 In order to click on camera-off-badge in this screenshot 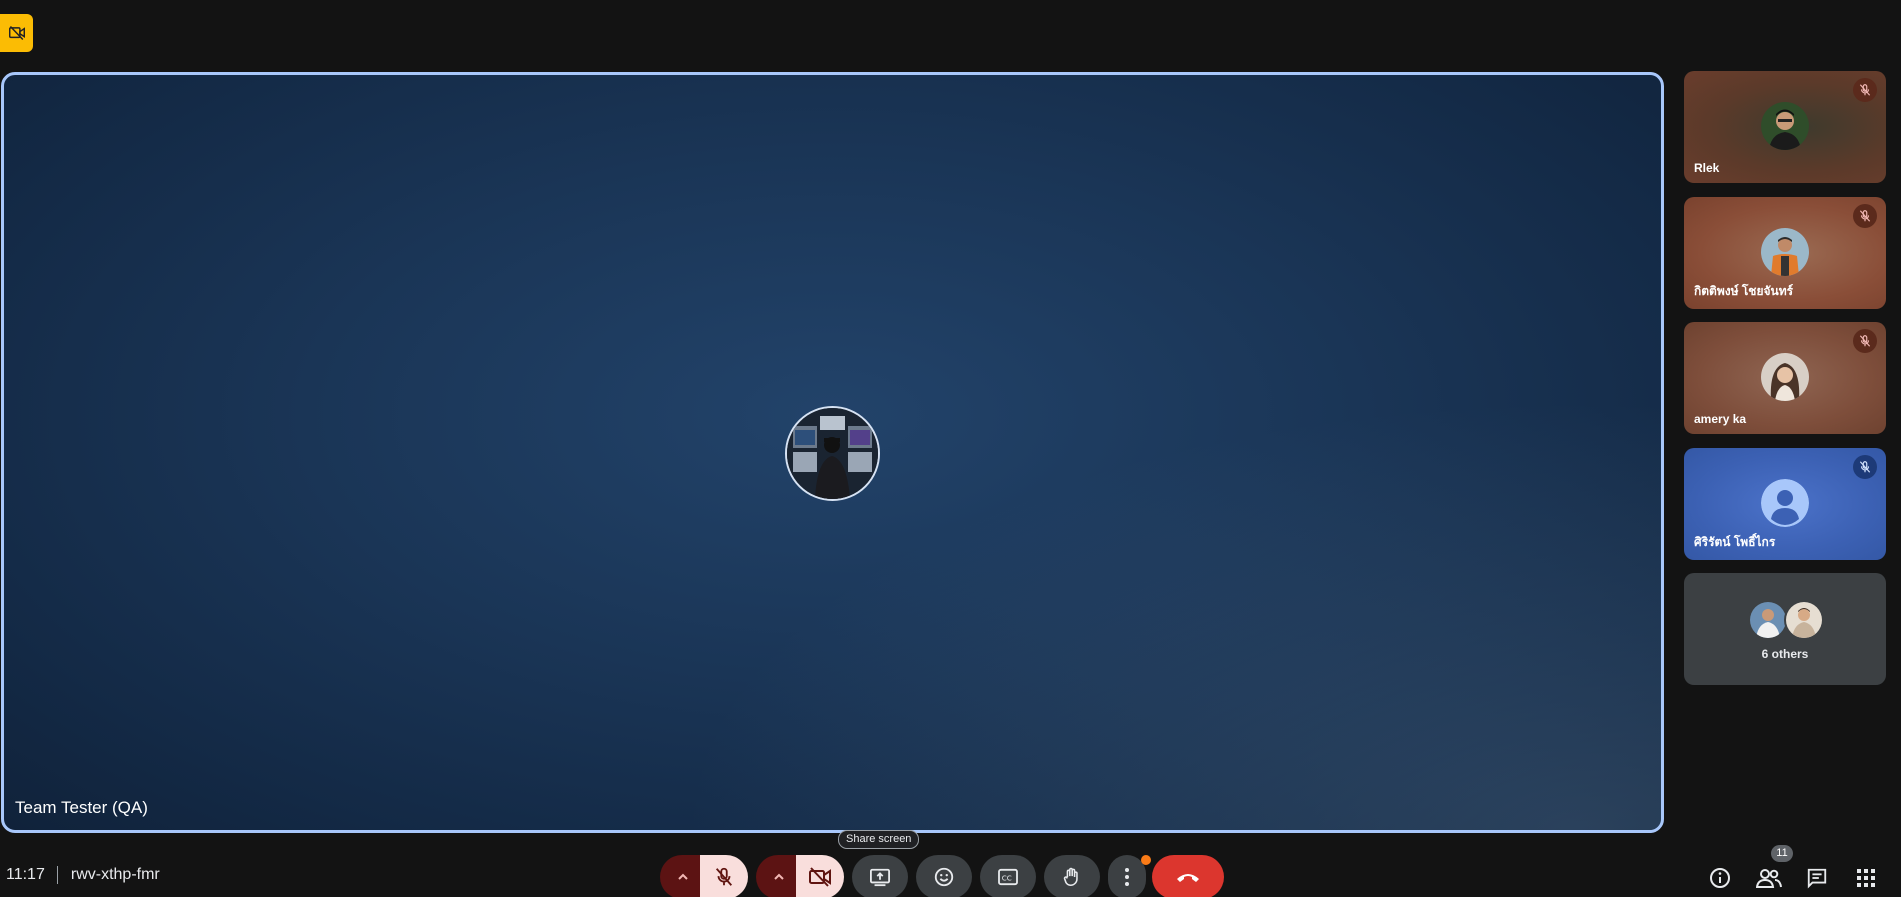, I will do `click(16, 33)`.